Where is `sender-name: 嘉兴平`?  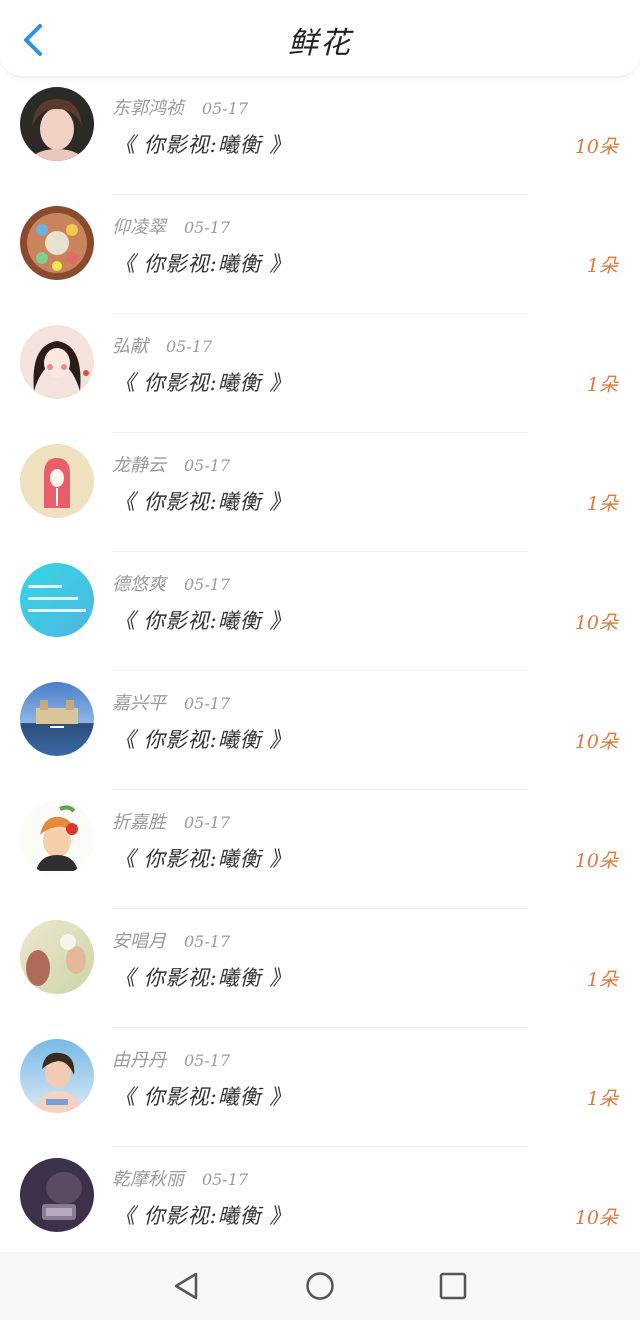 sender-name: 嘉兴平 is located at coordinates (139, 703).